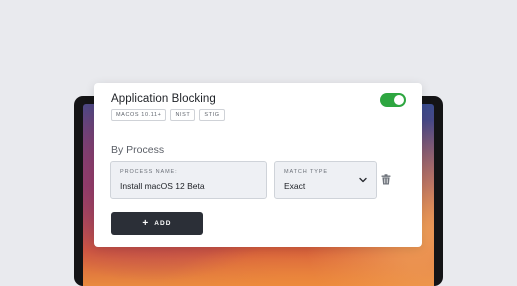 The width and height of the screenshot is (517, 286). What do you see at coordinates (163, 223) in the screenshot?
I see `add-button-label: ADD` at bounding box center [163, 223].